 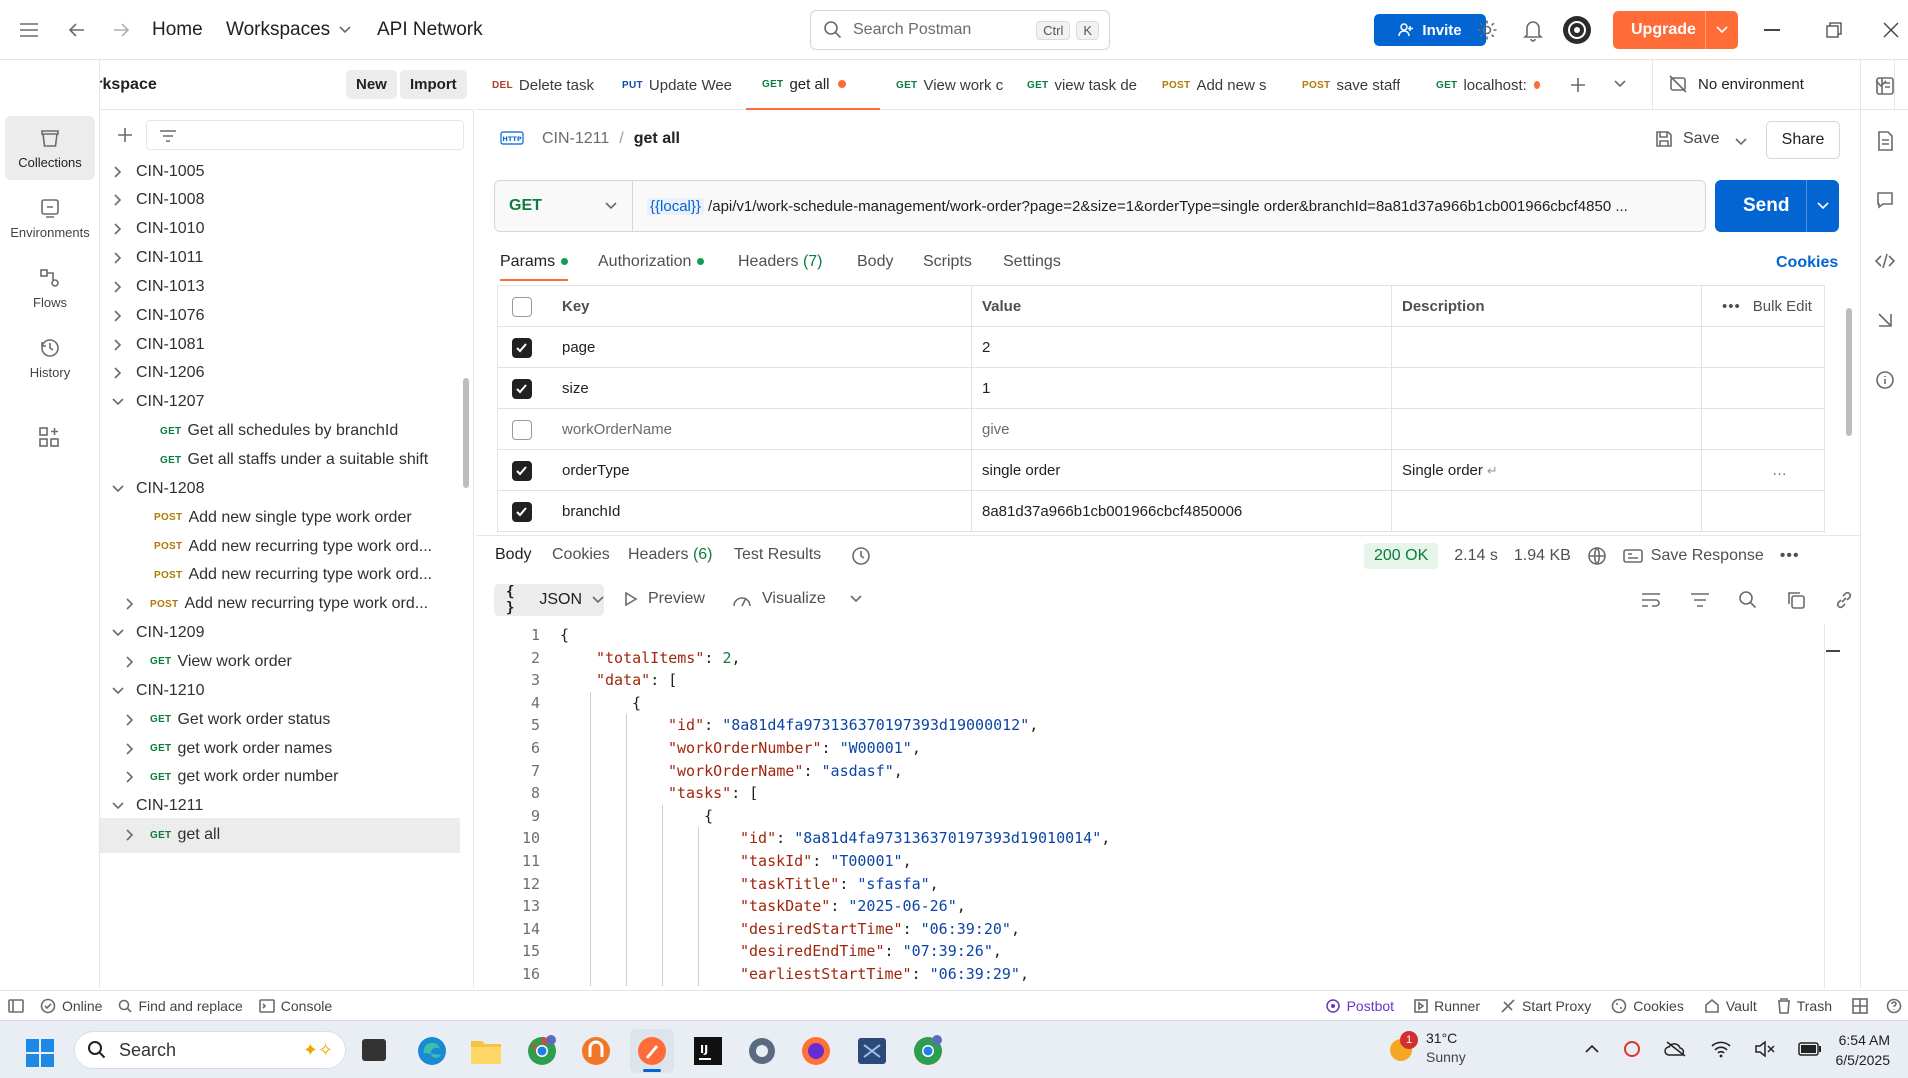 I want to click on resp-tab-body: Body, so click(x=513, y=555).